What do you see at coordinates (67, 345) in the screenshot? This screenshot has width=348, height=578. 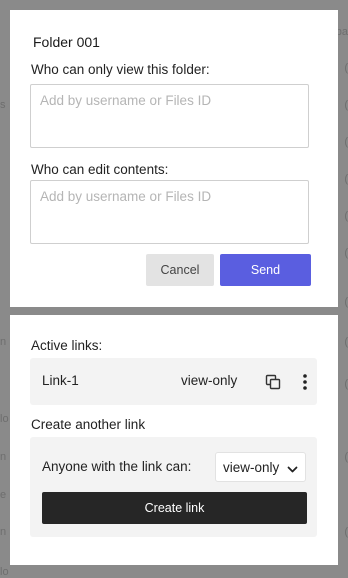 I see `active-links-label: Active links:` at bounding box center [67, 345].